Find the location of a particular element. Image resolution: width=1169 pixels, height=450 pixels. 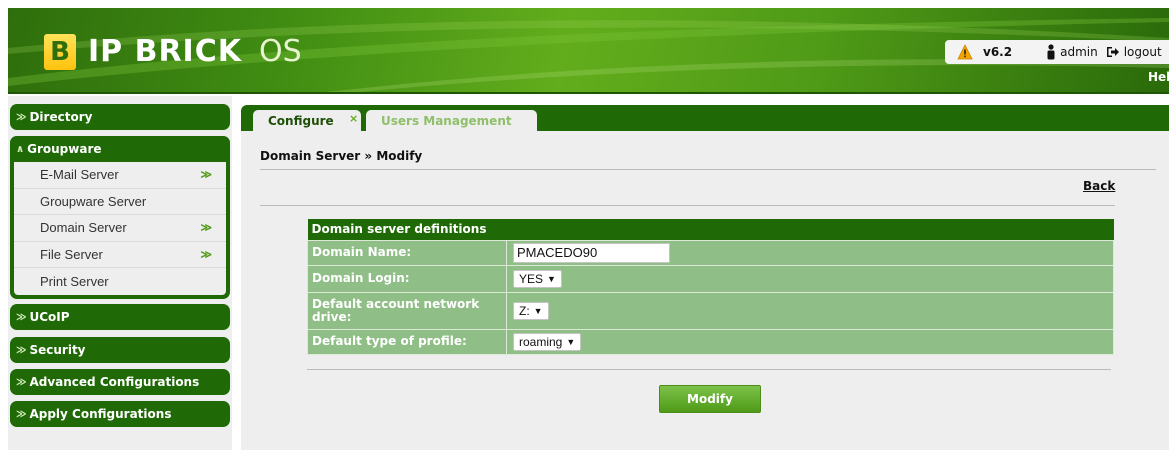

submenu-item-email-server: E-Mail Server ≫ is located at coordinates (120, 175).